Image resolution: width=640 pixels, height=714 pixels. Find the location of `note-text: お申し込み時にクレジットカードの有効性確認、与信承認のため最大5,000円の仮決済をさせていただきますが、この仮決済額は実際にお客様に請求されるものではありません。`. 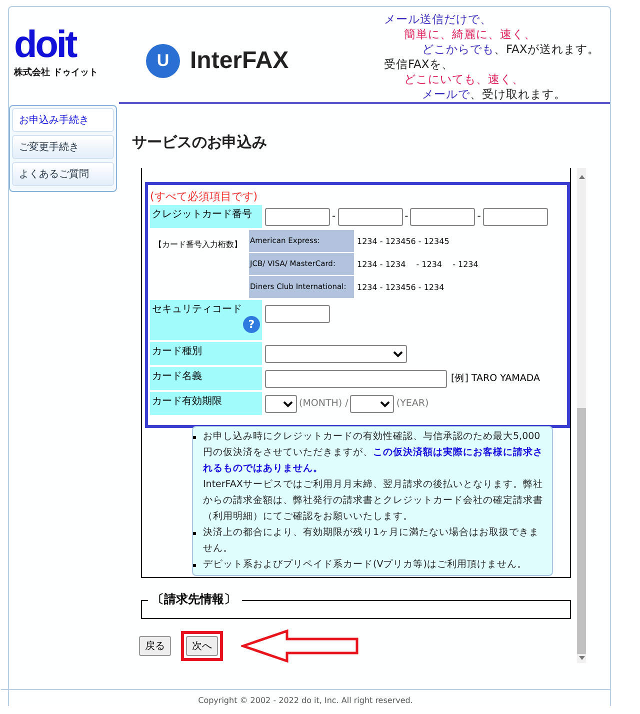

note-text: お申し込み時にクレジットカードの有効性確認、与信承認のため最大5,000円の仮決済をさせていただきますが、この仮決済額は実際にお客様に請求されるものではありません。 is located at coordinates (373, 453).